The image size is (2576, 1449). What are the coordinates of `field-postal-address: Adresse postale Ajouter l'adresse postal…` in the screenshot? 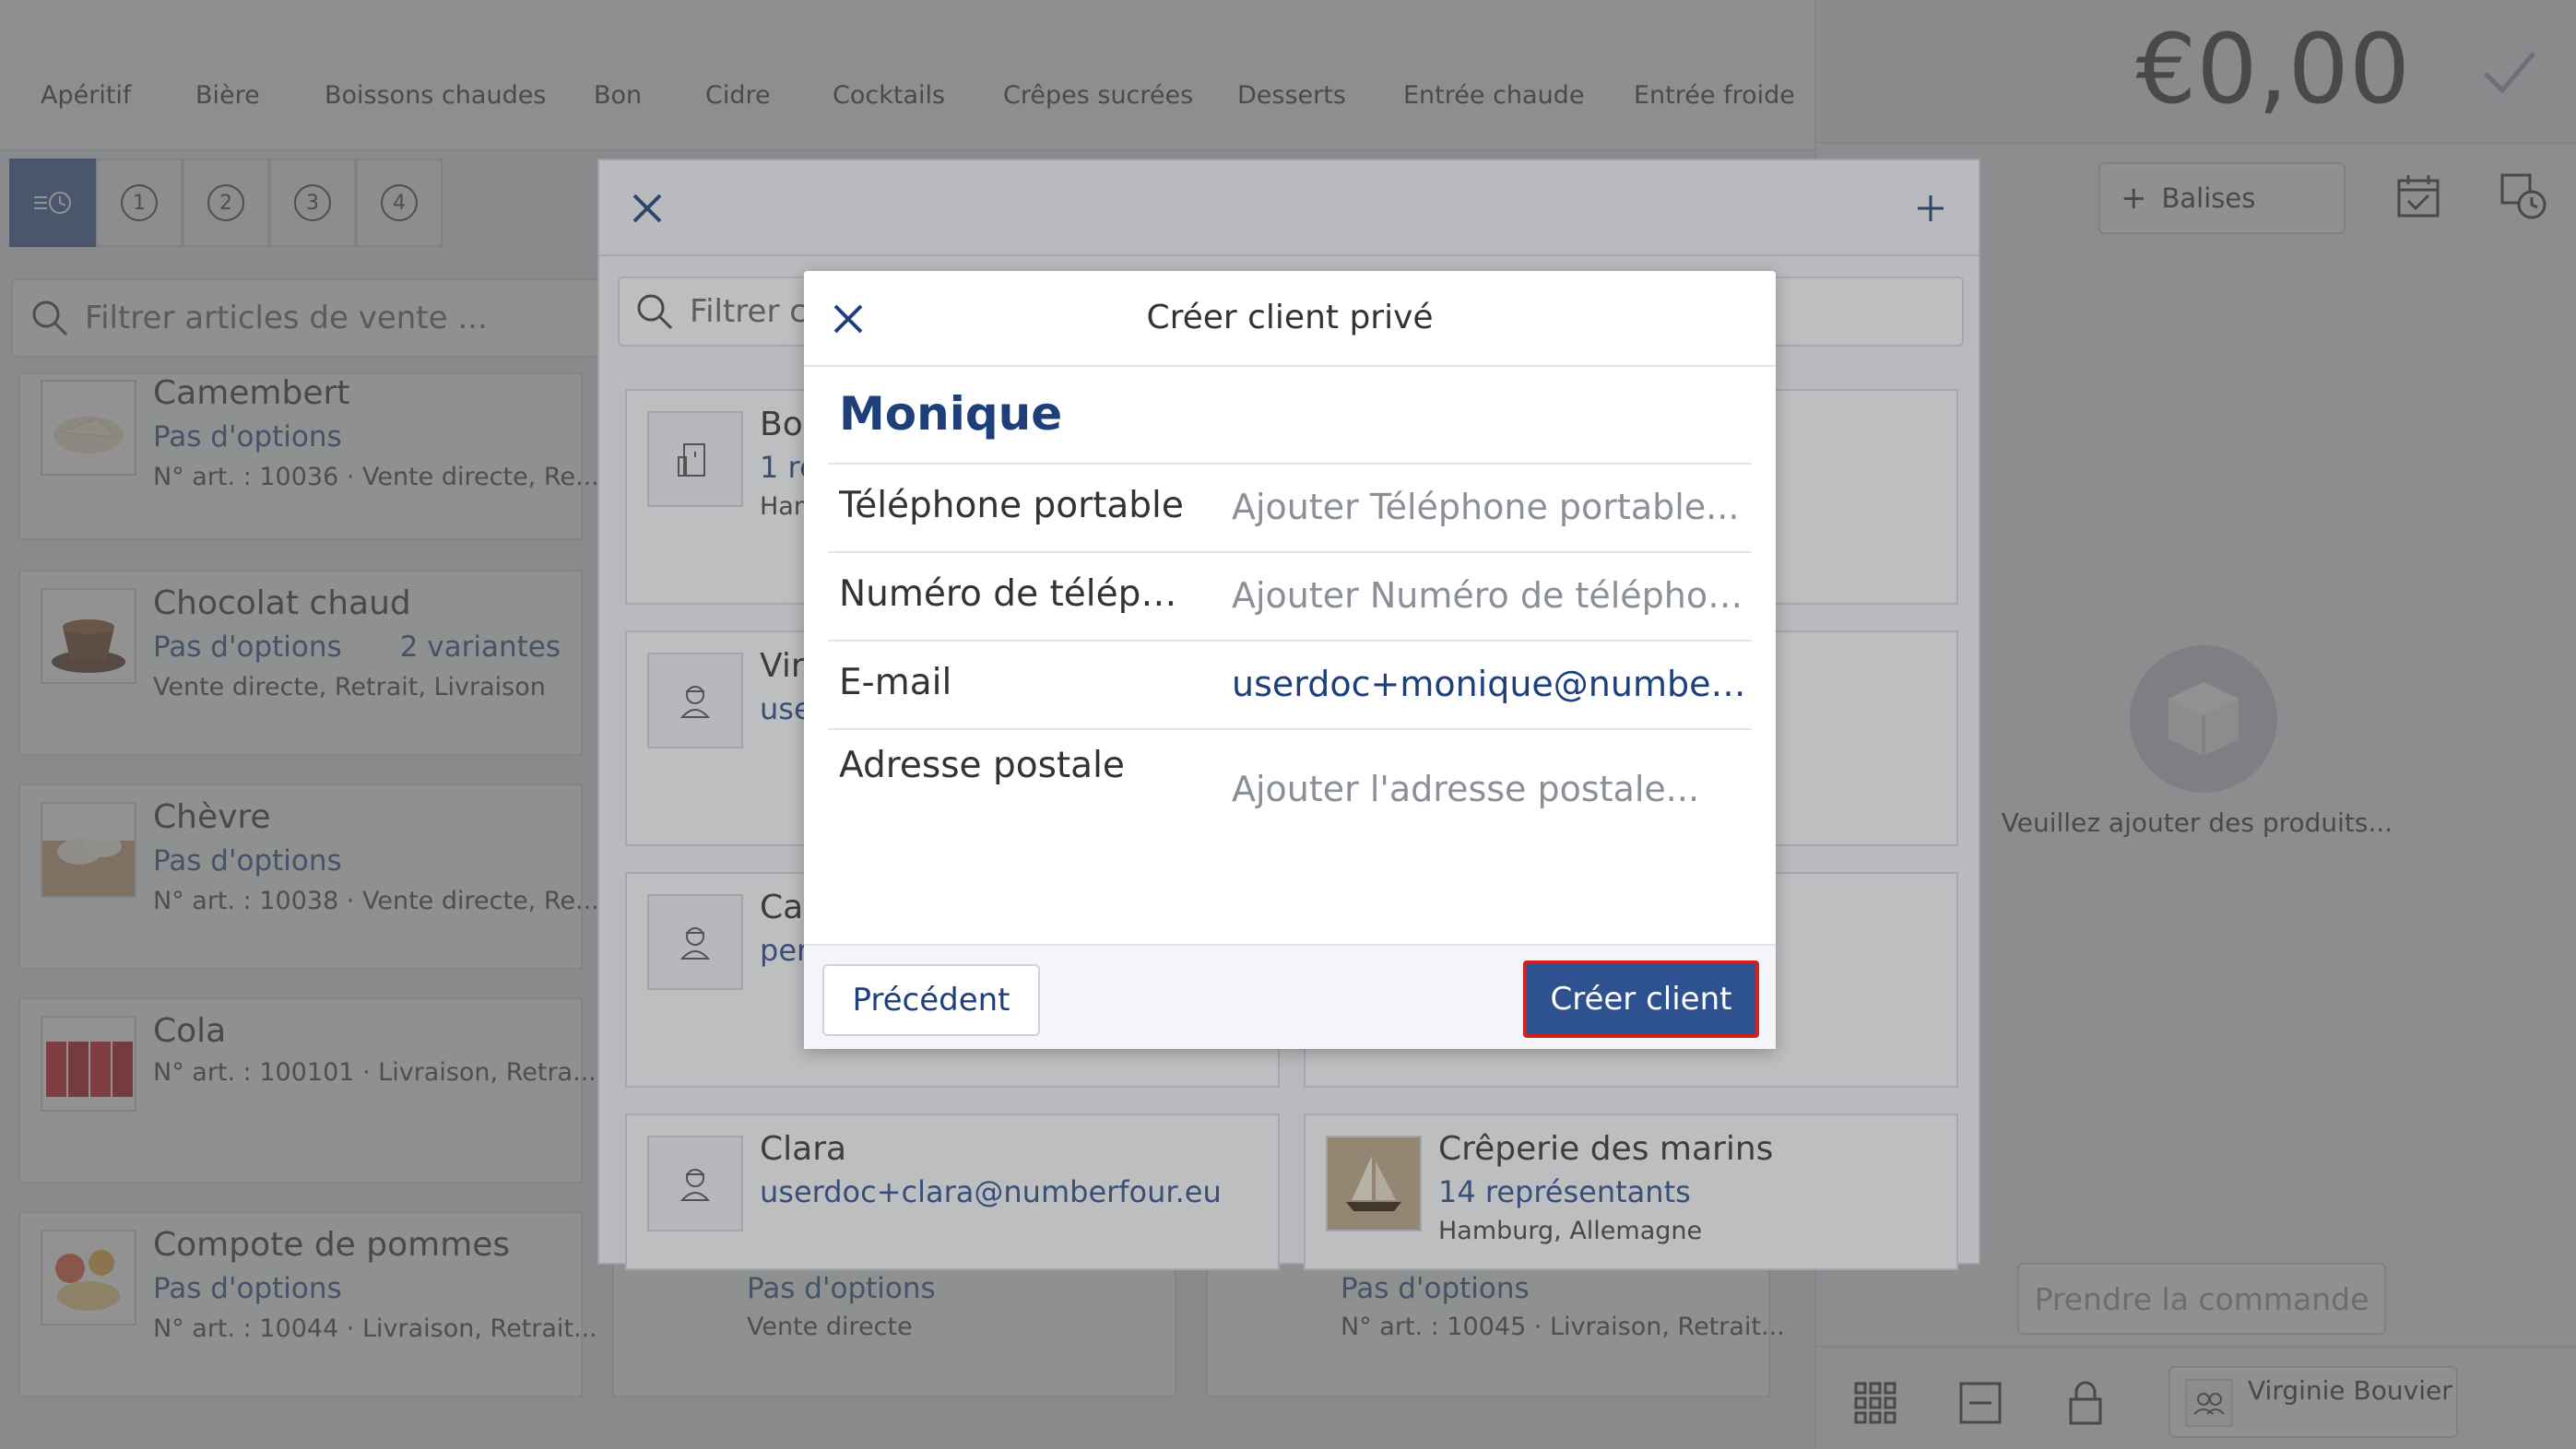 It's located at (1290, 820).